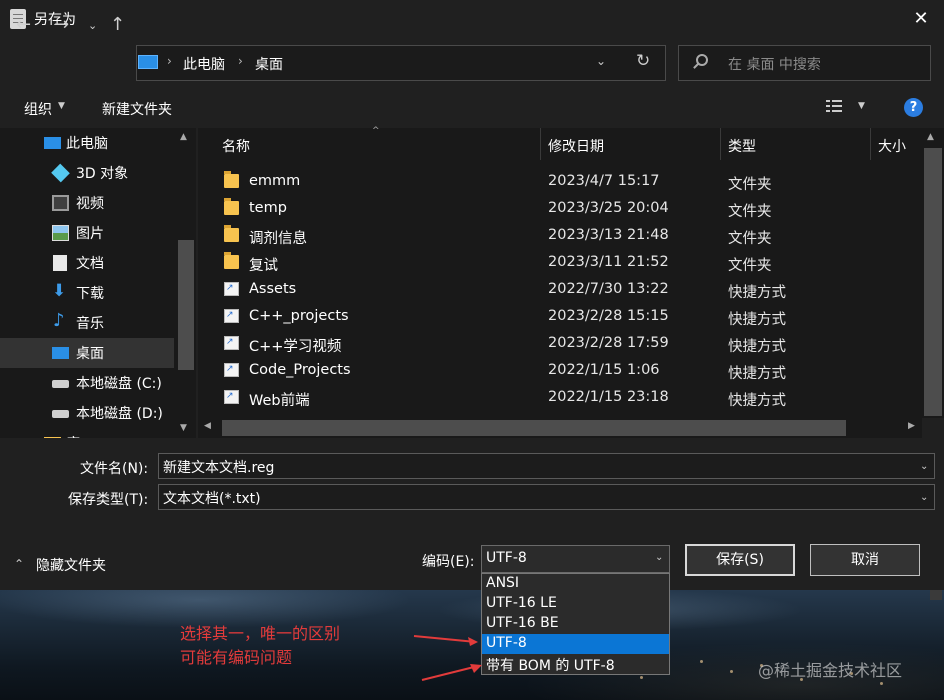  I want to click on file-date: 2023/2/28 15:15, so click(608, 316).